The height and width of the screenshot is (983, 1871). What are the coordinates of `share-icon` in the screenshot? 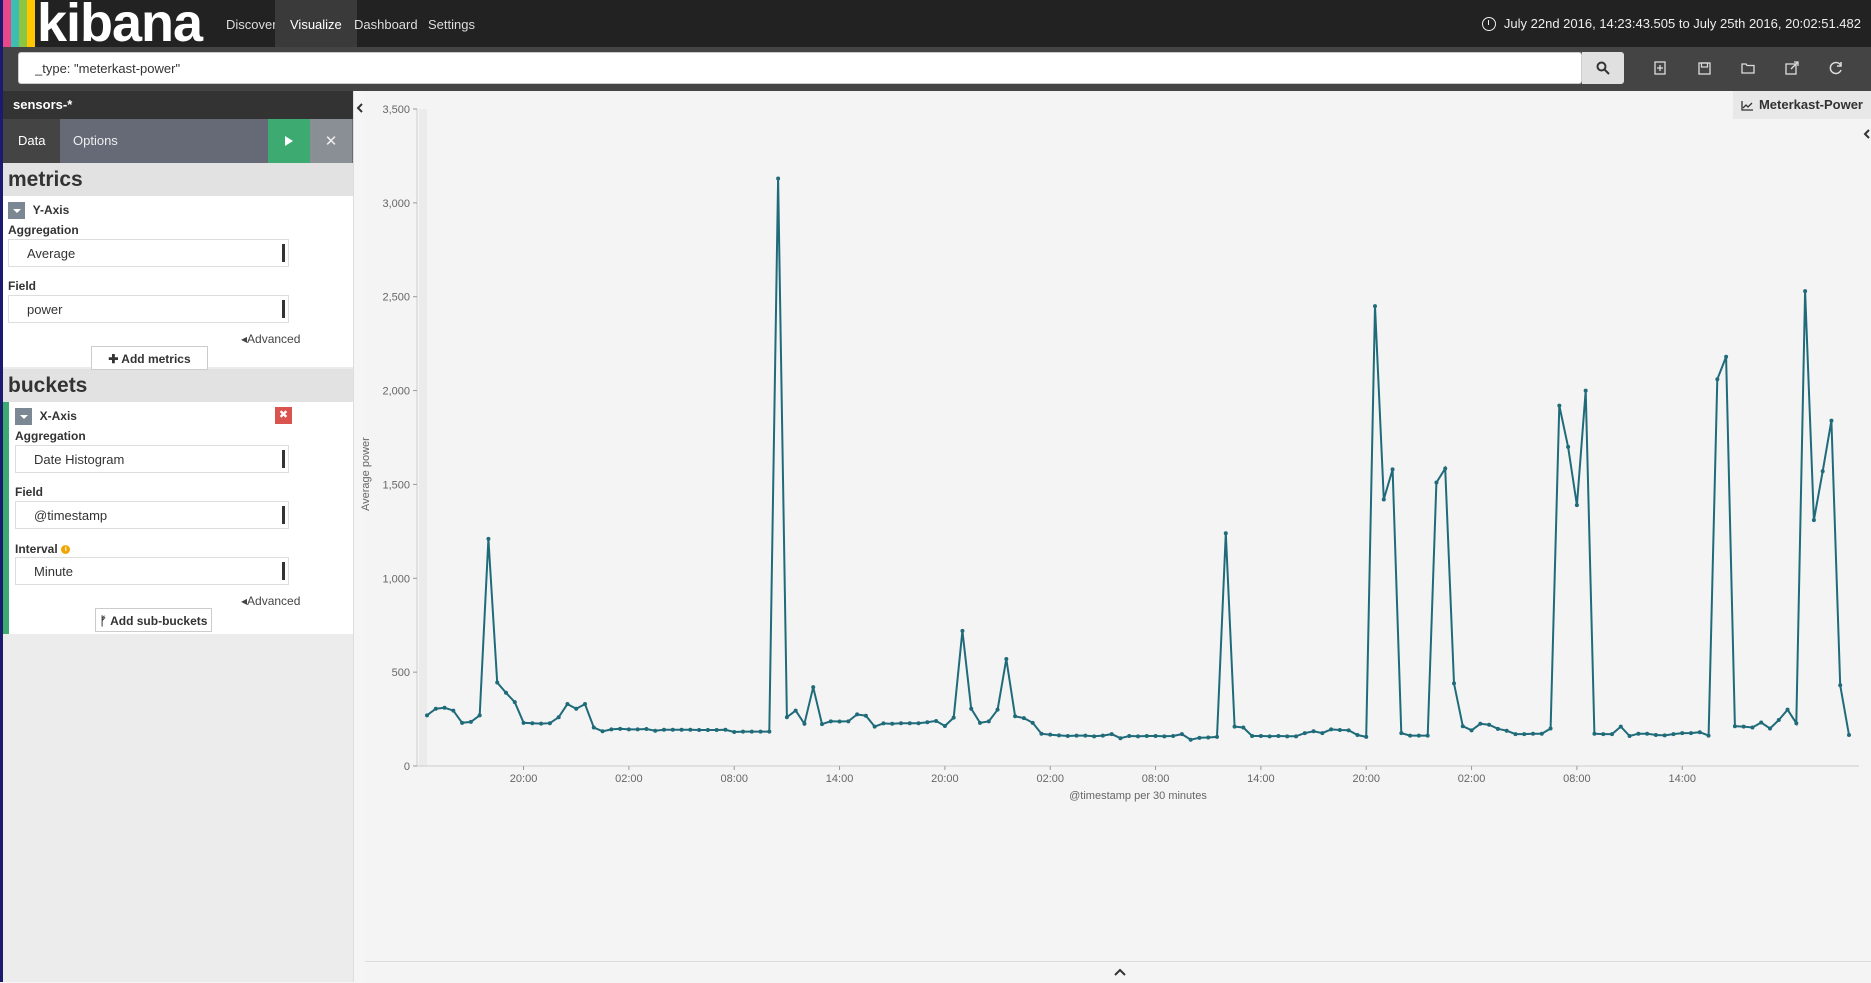 It's located at (1792, 68).